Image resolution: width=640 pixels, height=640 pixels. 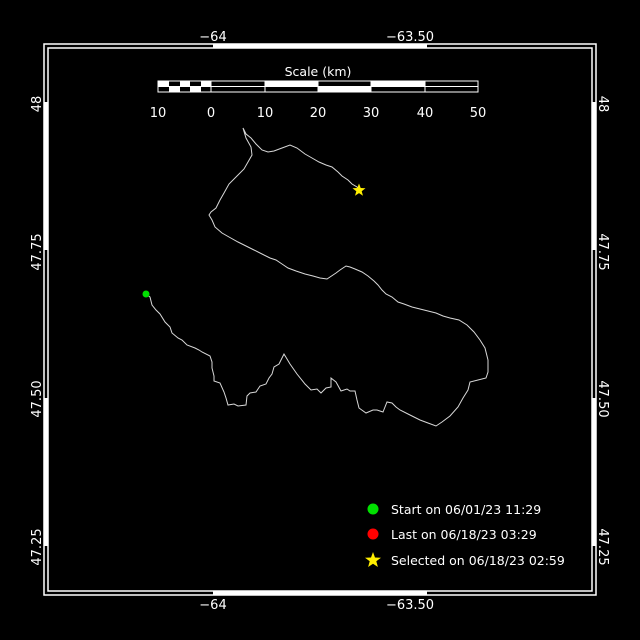 I want to click on right-tick-label: 47.25, so click(x=602, y=546).